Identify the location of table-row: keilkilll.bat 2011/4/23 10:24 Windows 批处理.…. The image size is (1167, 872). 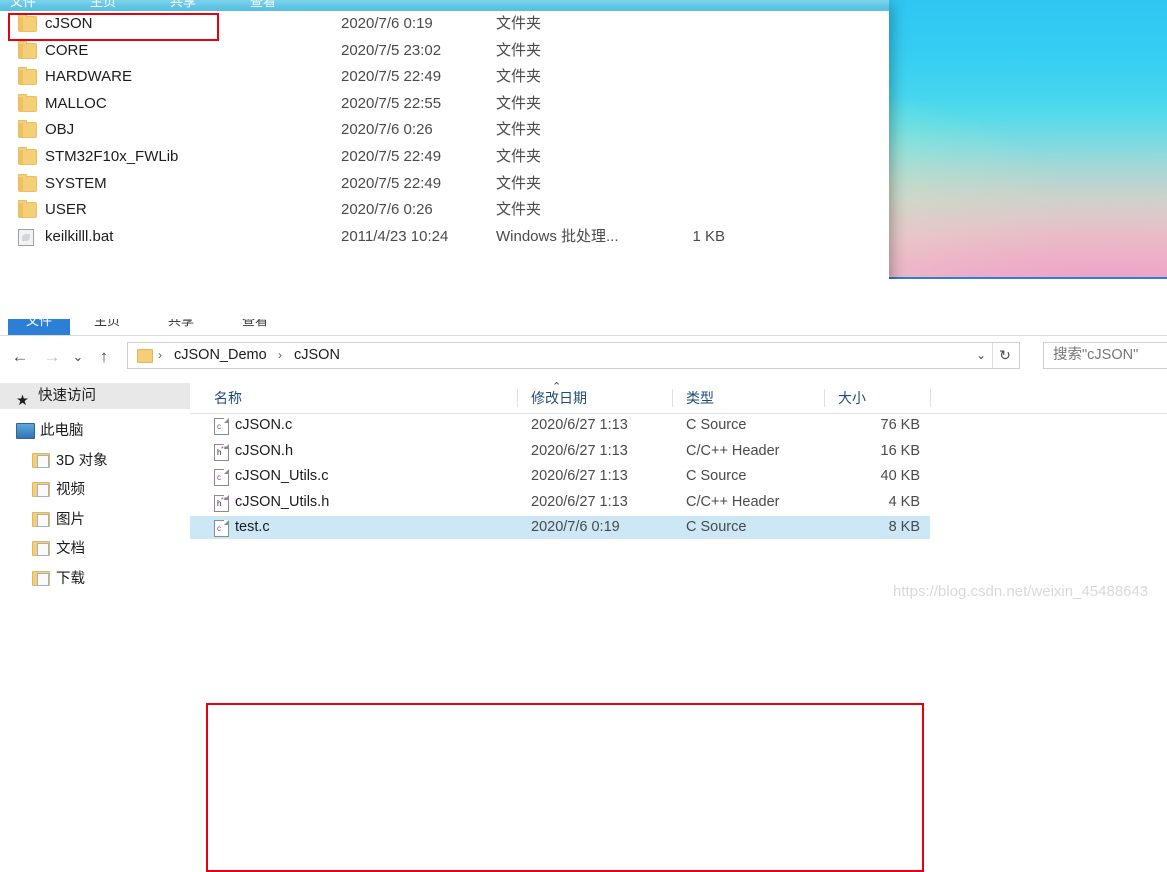
(444, 237).